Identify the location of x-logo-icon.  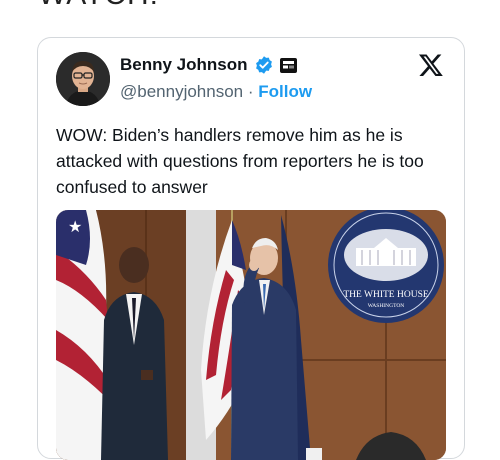
(431, 65).